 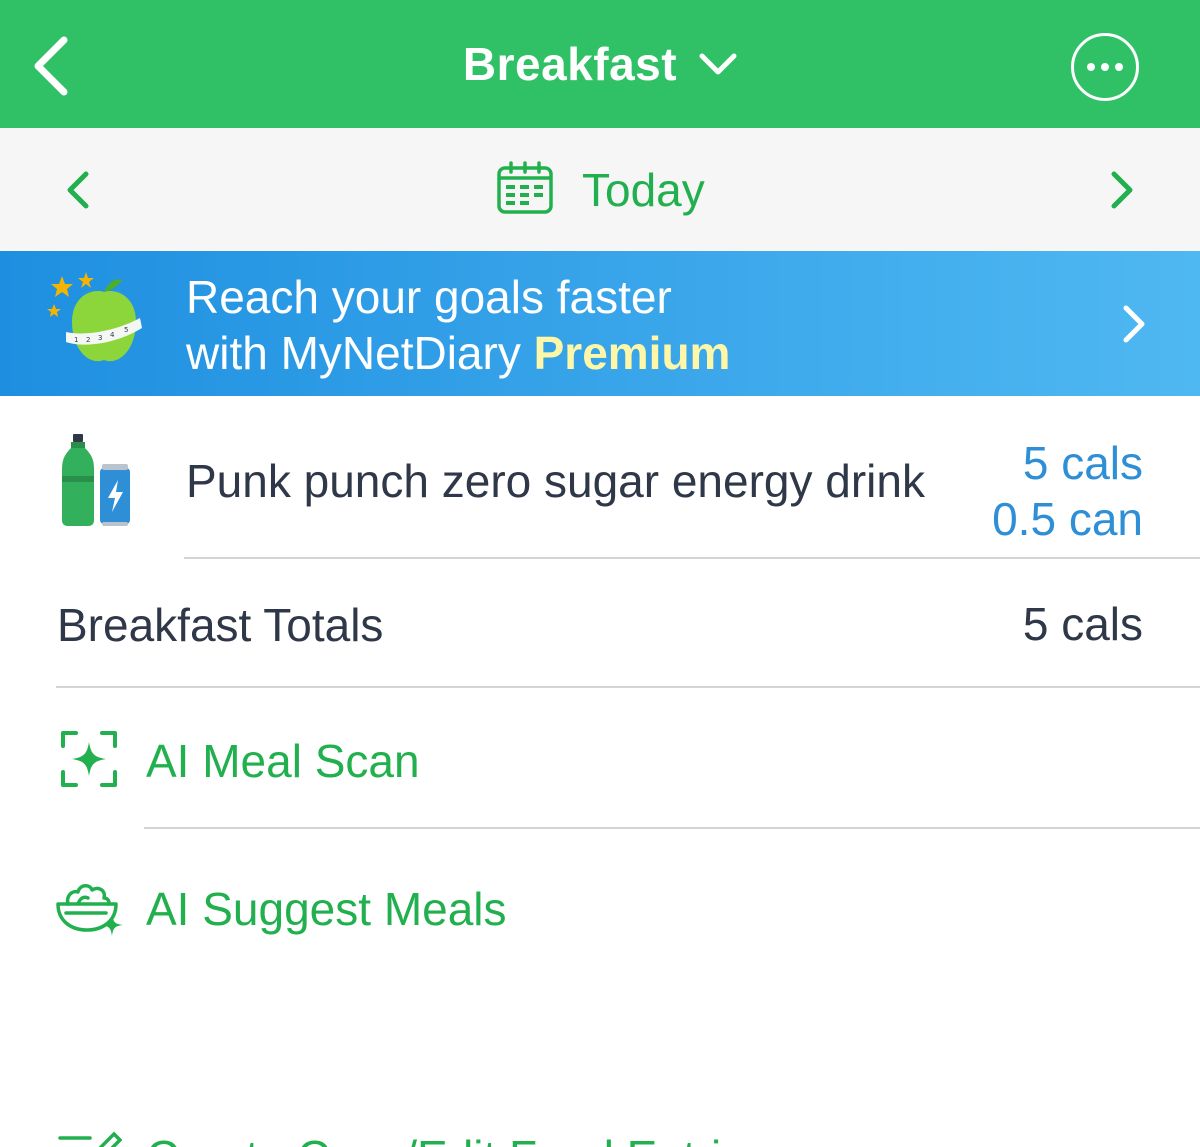 What do you see at coordinates (718, 64) in the screenshot?
I see `chevron-down-icon` at bounding box center [718, 64].